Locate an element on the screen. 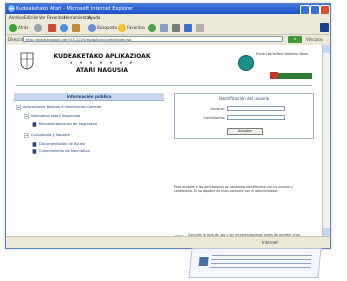 This screenshot has width=347, height=281. tree-item-cumplimiento: Cumplimiento de Normativa is located at coordinates (64, 151).